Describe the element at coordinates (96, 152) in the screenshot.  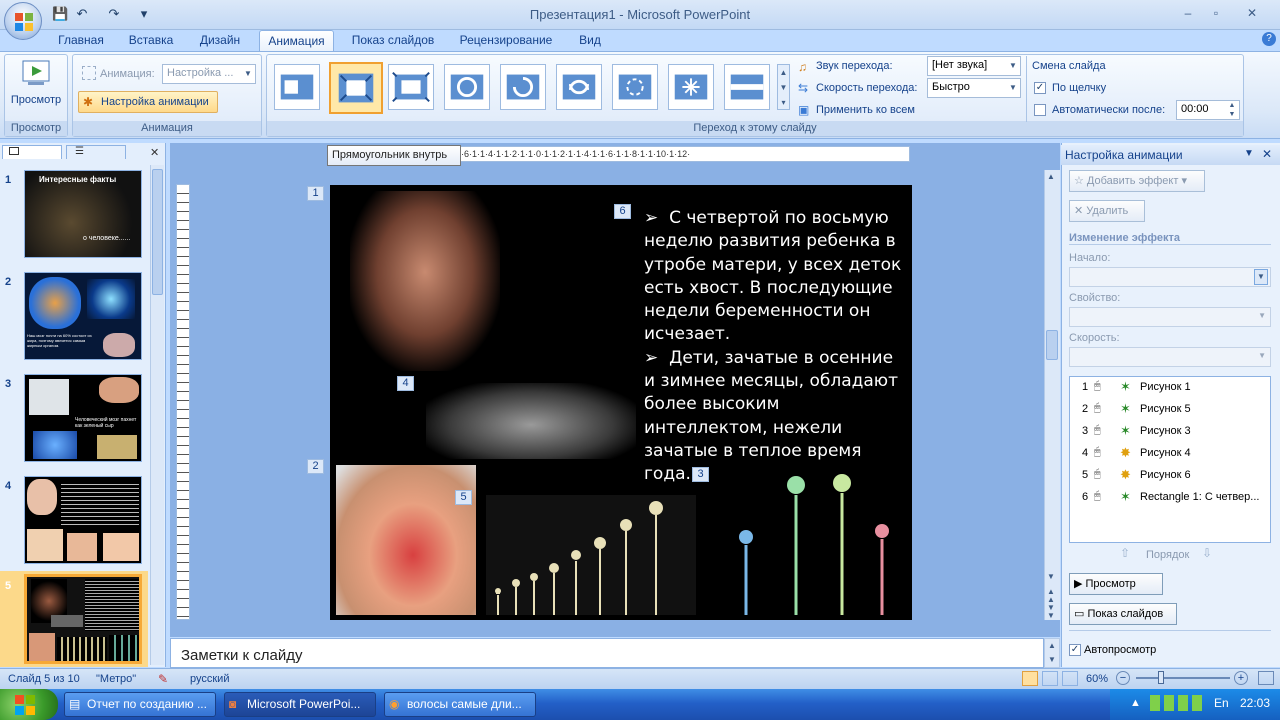
I see `tab-outline: ☰` at that location.